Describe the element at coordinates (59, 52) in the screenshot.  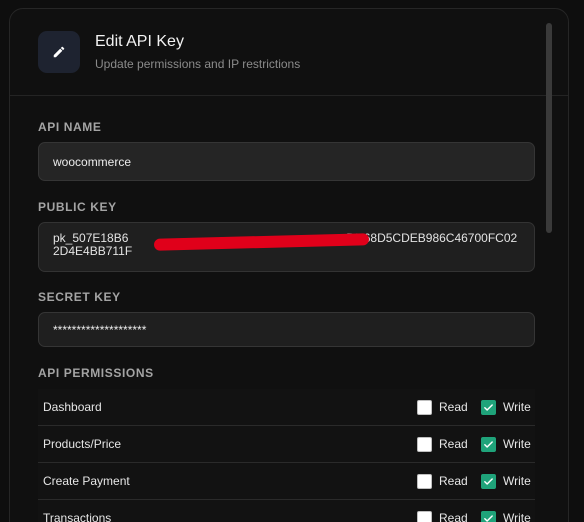
I see `pencil-icon` at that location.